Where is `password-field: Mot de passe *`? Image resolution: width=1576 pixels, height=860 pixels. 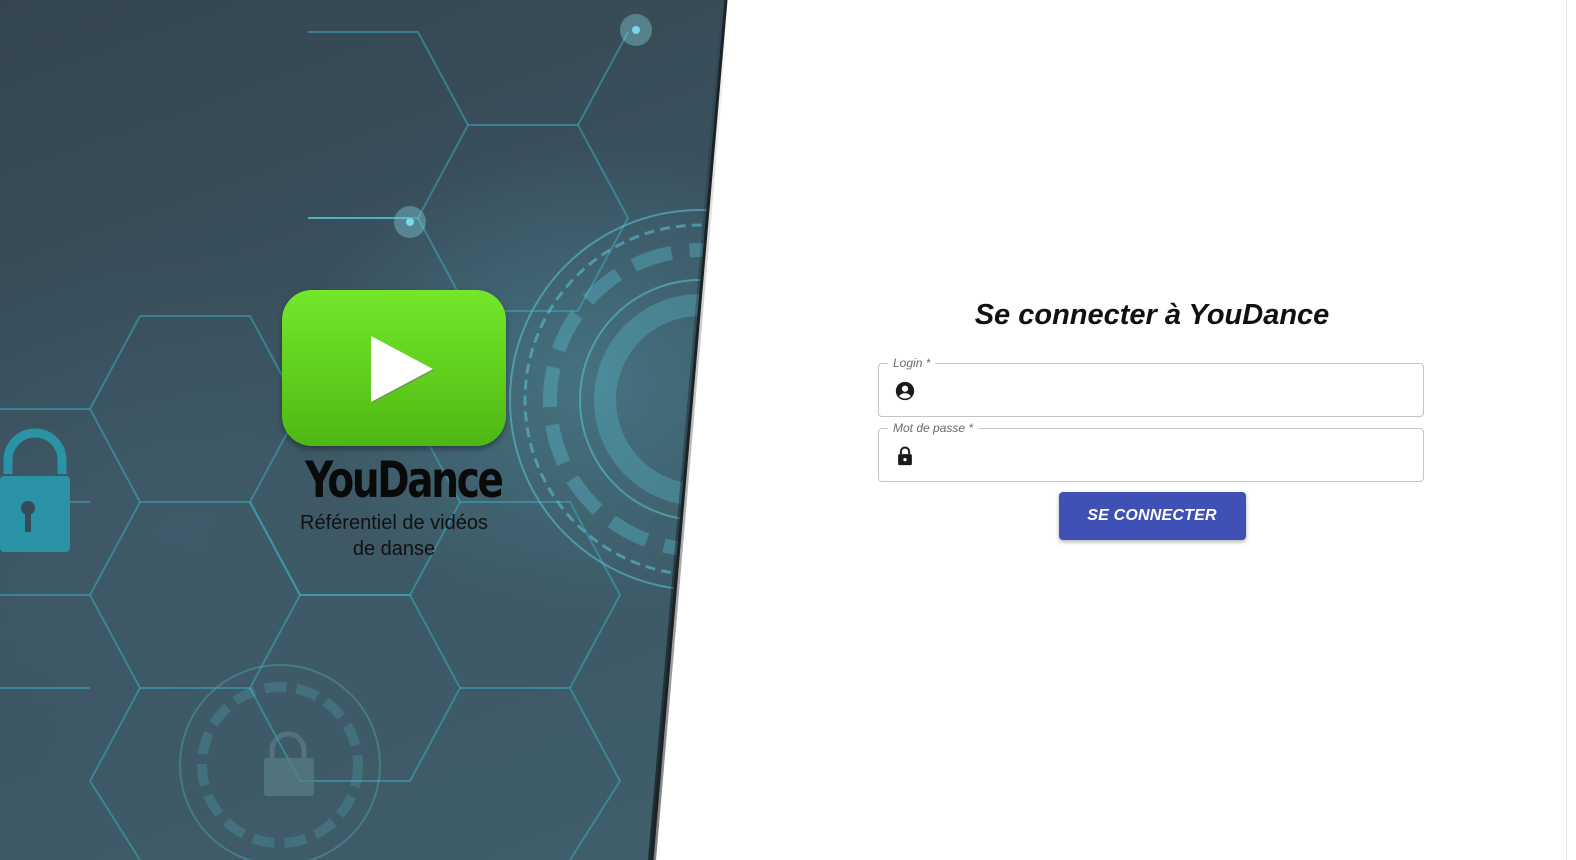 password-field: Mot de passe * is located at coordinates (1151, 451).